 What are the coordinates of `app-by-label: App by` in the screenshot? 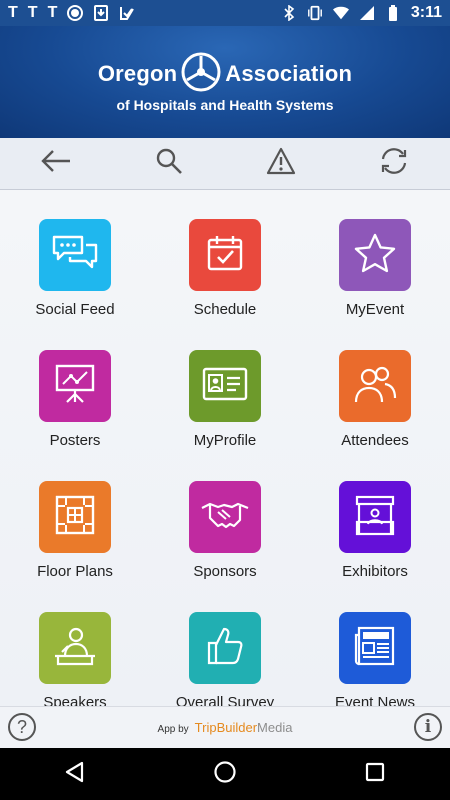 It's located at (173, 729).